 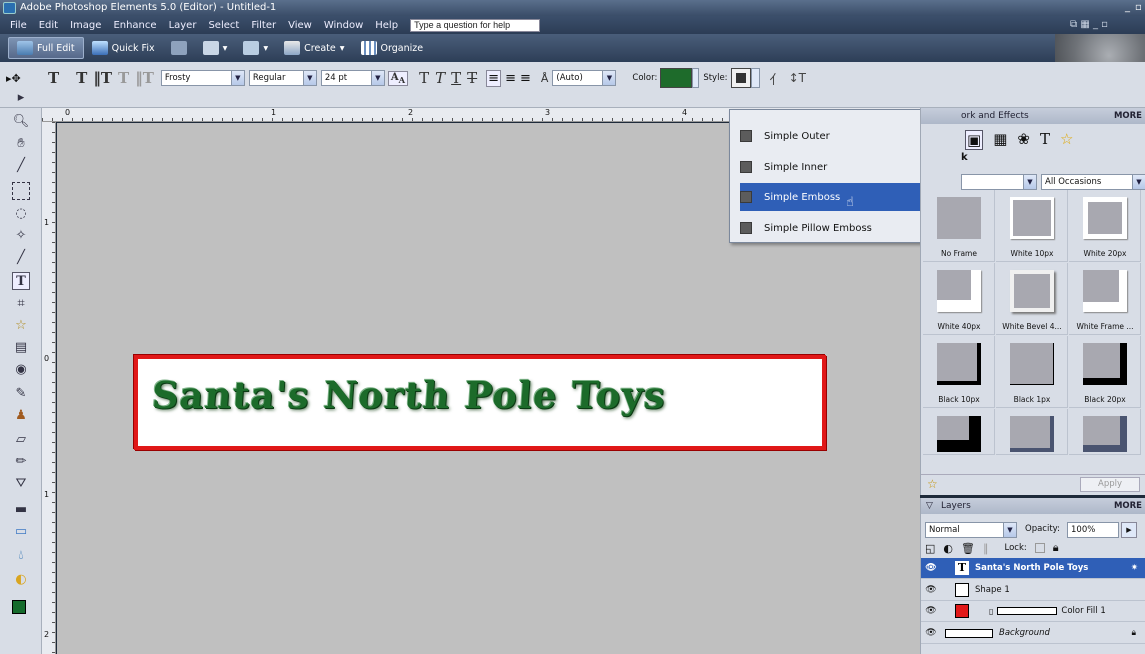 What do you see at coordinates (215, 48) in the screenshot?
I see `share-button: ▾` at bounding box center [215, 48].